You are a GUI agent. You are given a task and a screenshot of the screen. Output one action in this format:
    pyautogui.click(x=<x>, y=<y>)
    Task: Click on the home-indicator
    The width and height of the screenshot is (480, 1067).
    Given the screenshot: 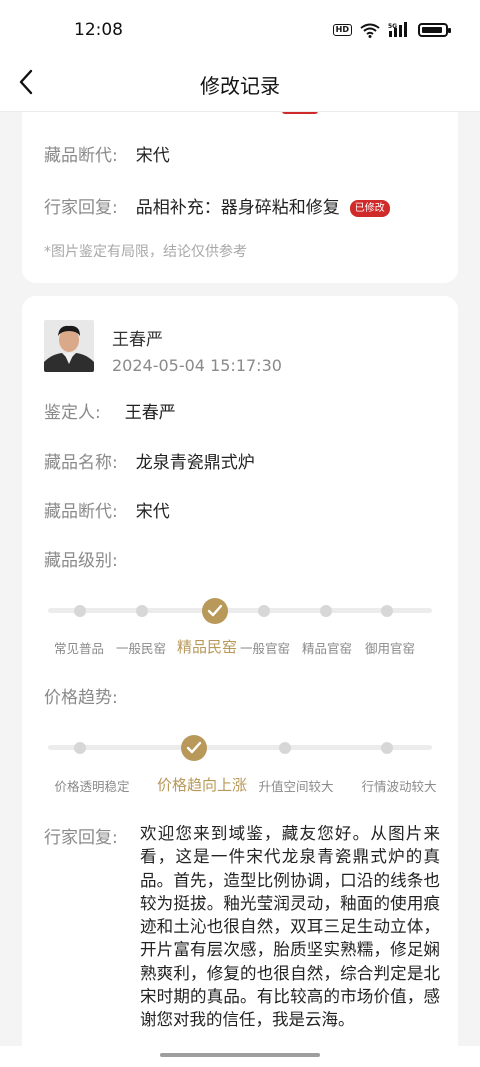 What is the action you would take?
    pyautogui.click(x=240, y=1056)
    